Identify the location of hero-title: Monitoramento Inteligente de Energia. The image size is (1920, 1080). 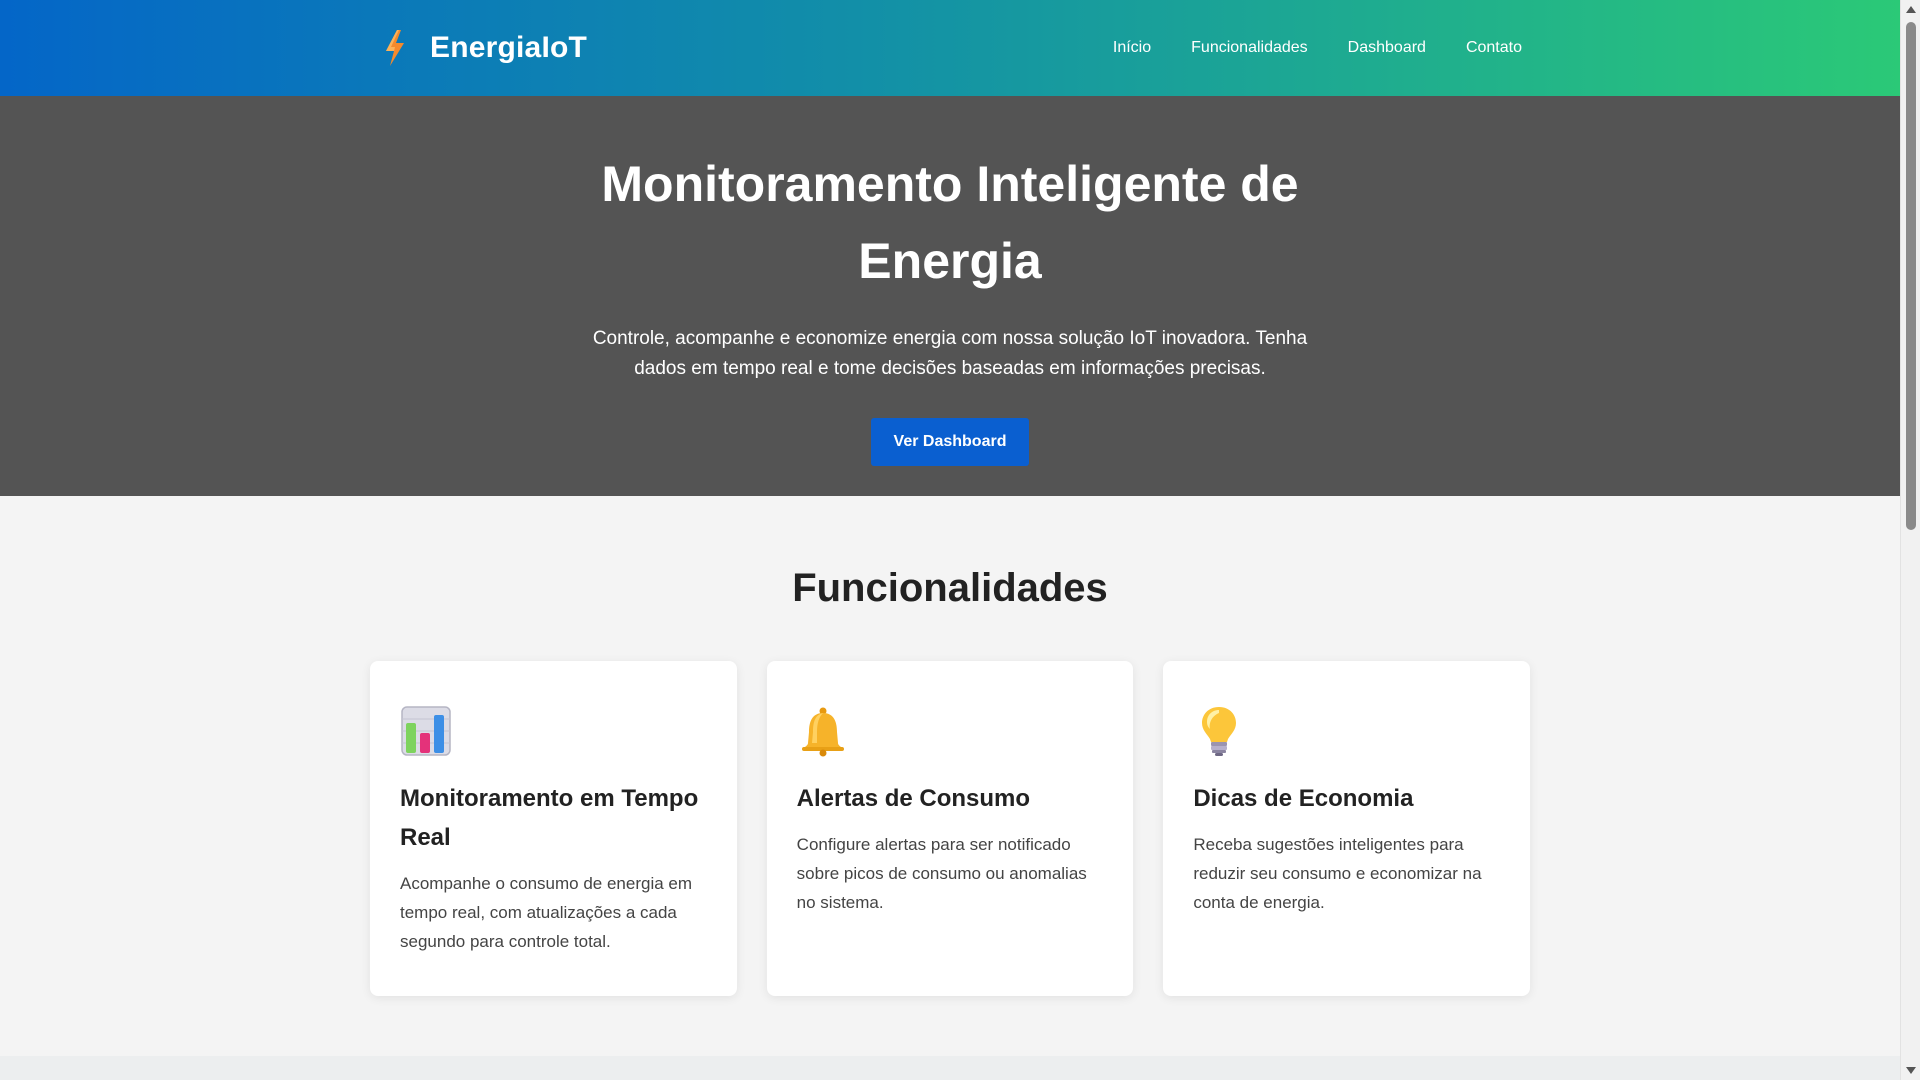
(950, 222).